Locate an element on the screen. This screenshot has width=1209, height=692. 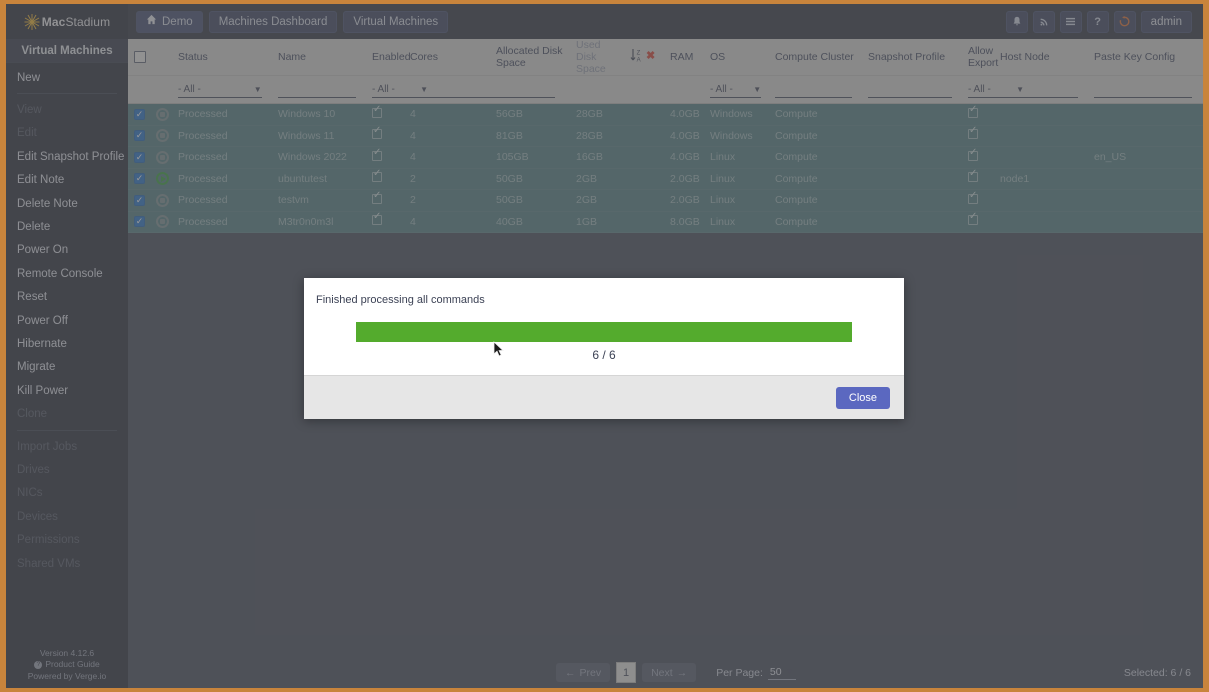
modal-message: Finished processing all commands is located at coordinates (400, 300).